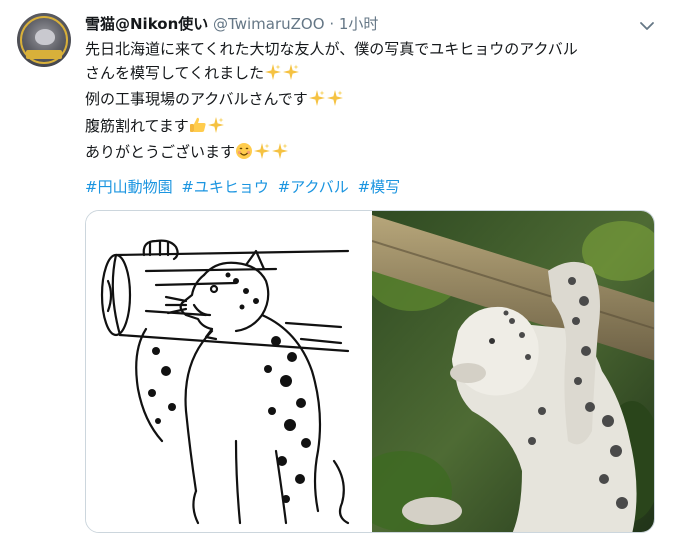 The height and width of the screenshot is (543, 673). I want to click on hashtag-list: #円山動物園 #ユキヒョウ #アクバル #模写, so click(244, 187).